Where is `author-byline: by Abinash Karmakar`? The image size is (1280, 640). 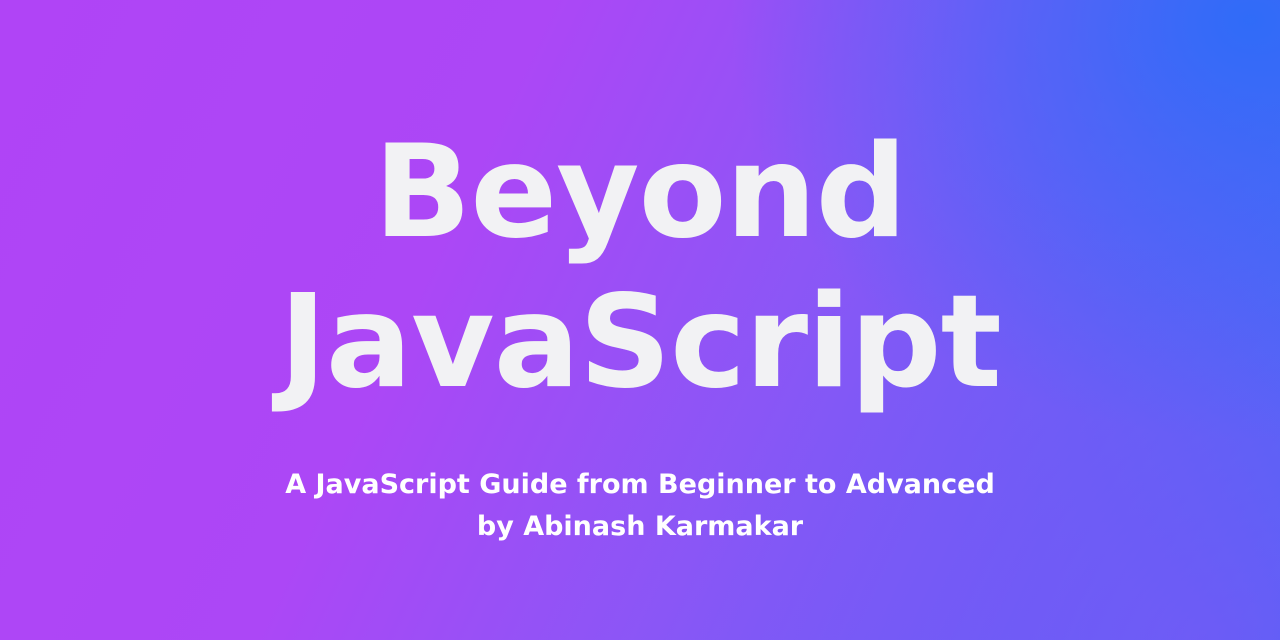
author-byline: by Abinash Karmakar is located at coordinates (640, 526).